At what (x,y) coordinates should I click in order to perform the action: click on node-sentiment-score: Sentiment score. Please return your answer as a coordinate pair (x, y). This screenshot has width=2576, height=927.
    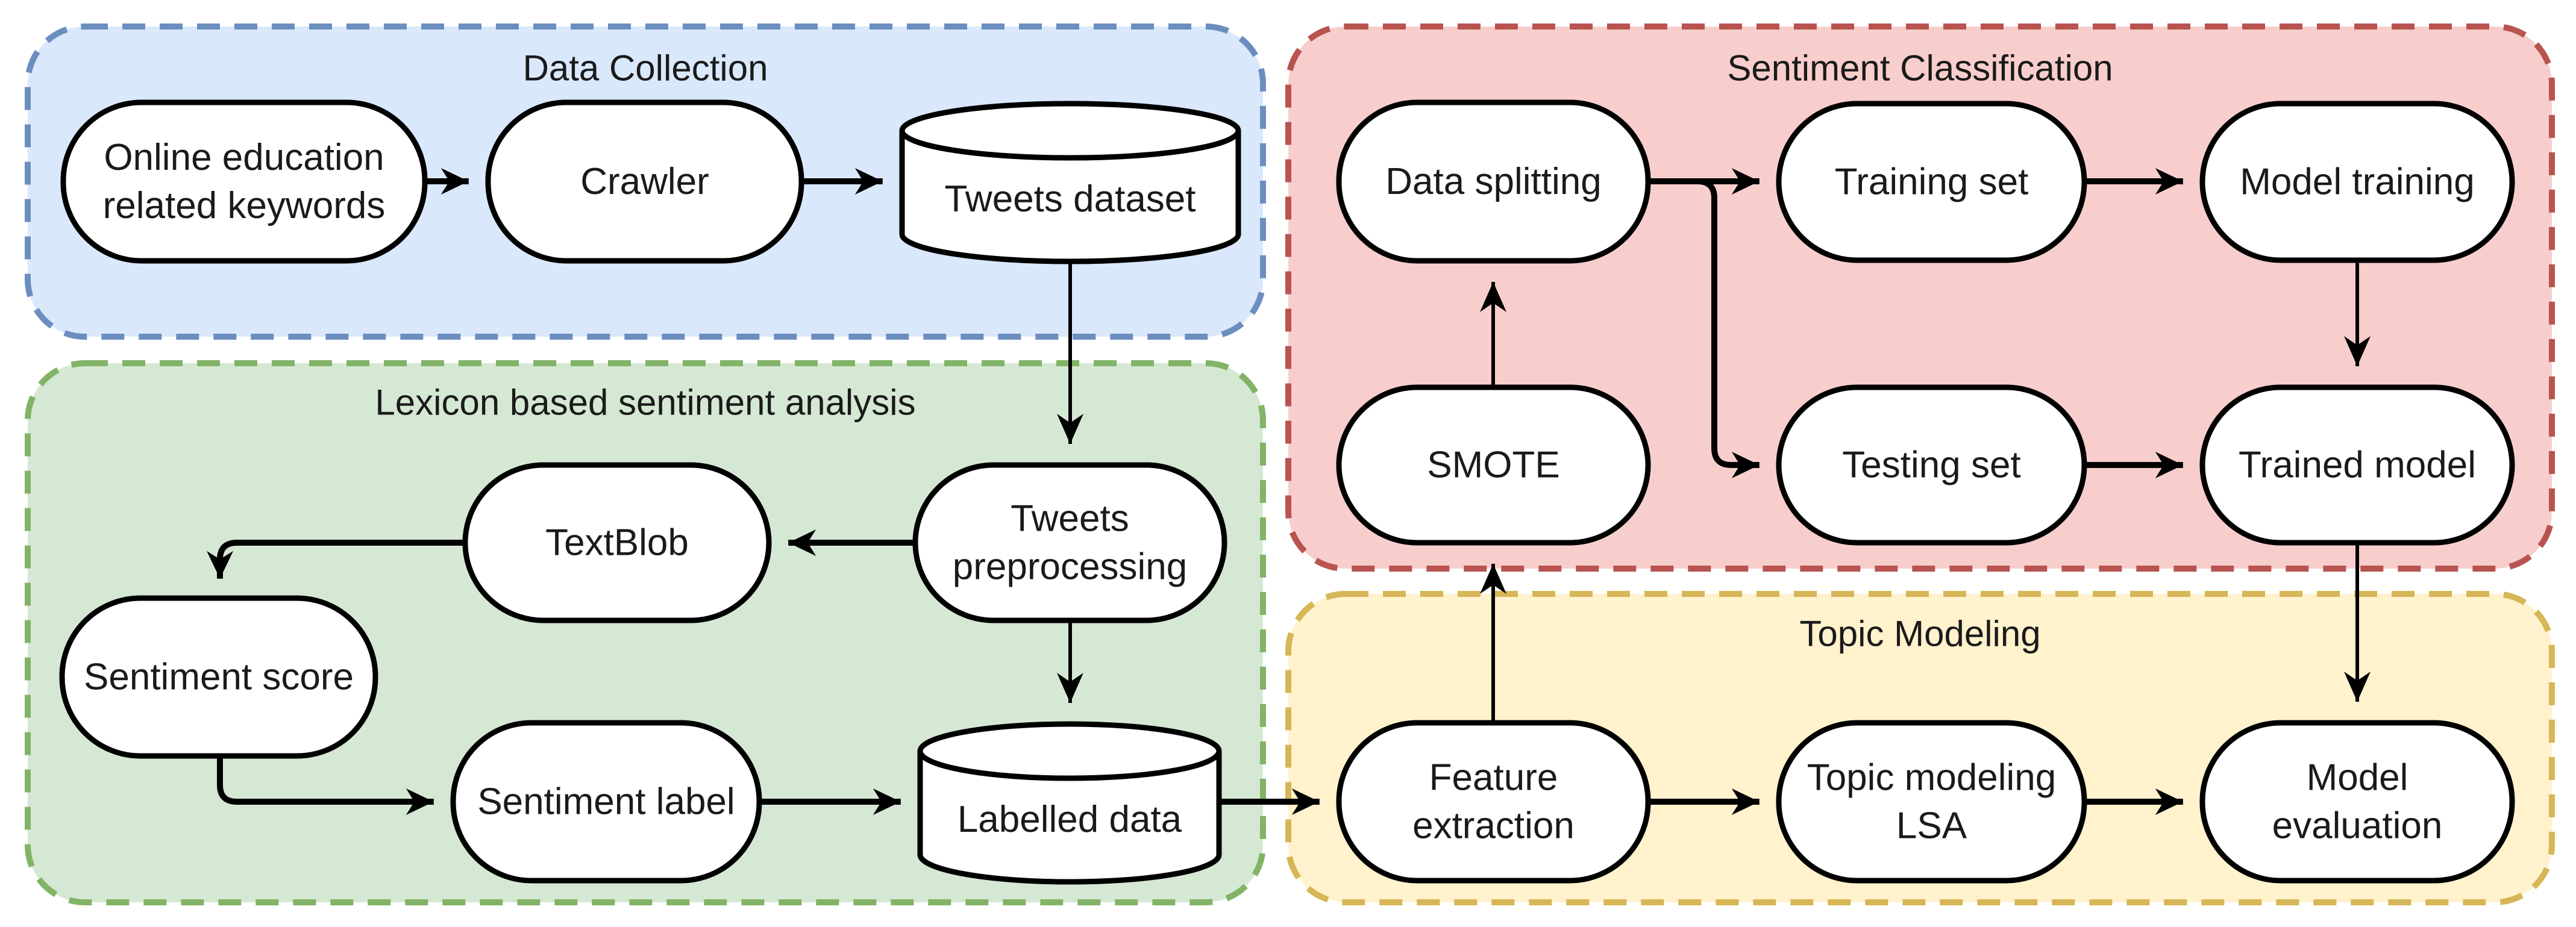
    Looking at the image, I should click on (218, 677).